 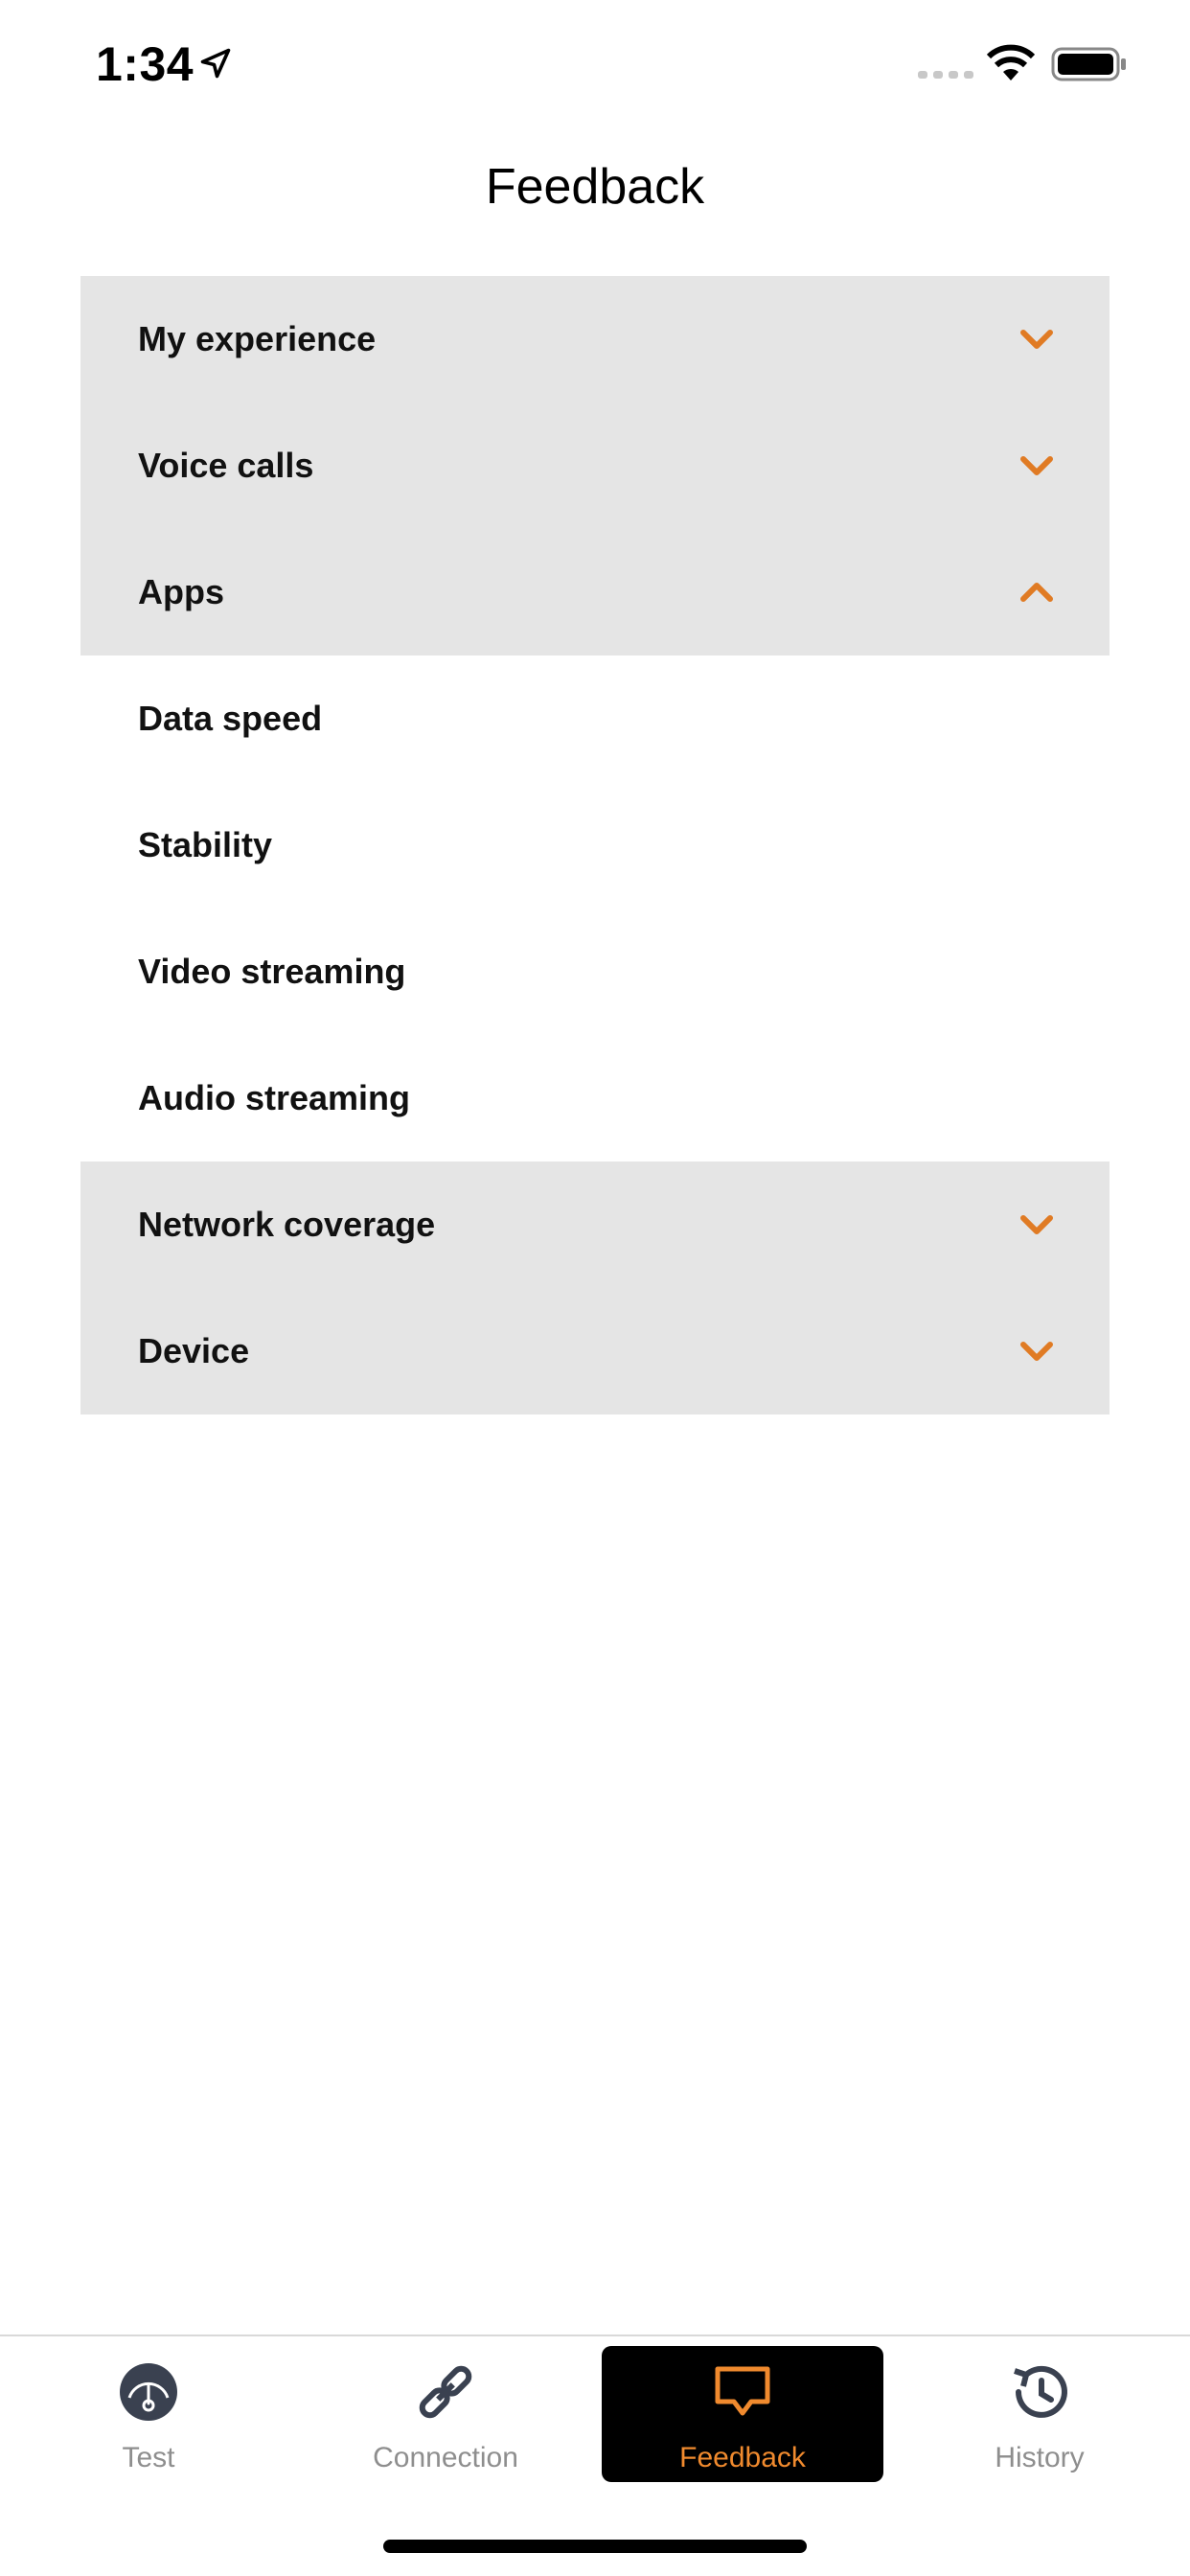 What do you see at coordinates (445, 2392) in the screenshot?
I see `link-icon` at bounding box center [445, 2392].